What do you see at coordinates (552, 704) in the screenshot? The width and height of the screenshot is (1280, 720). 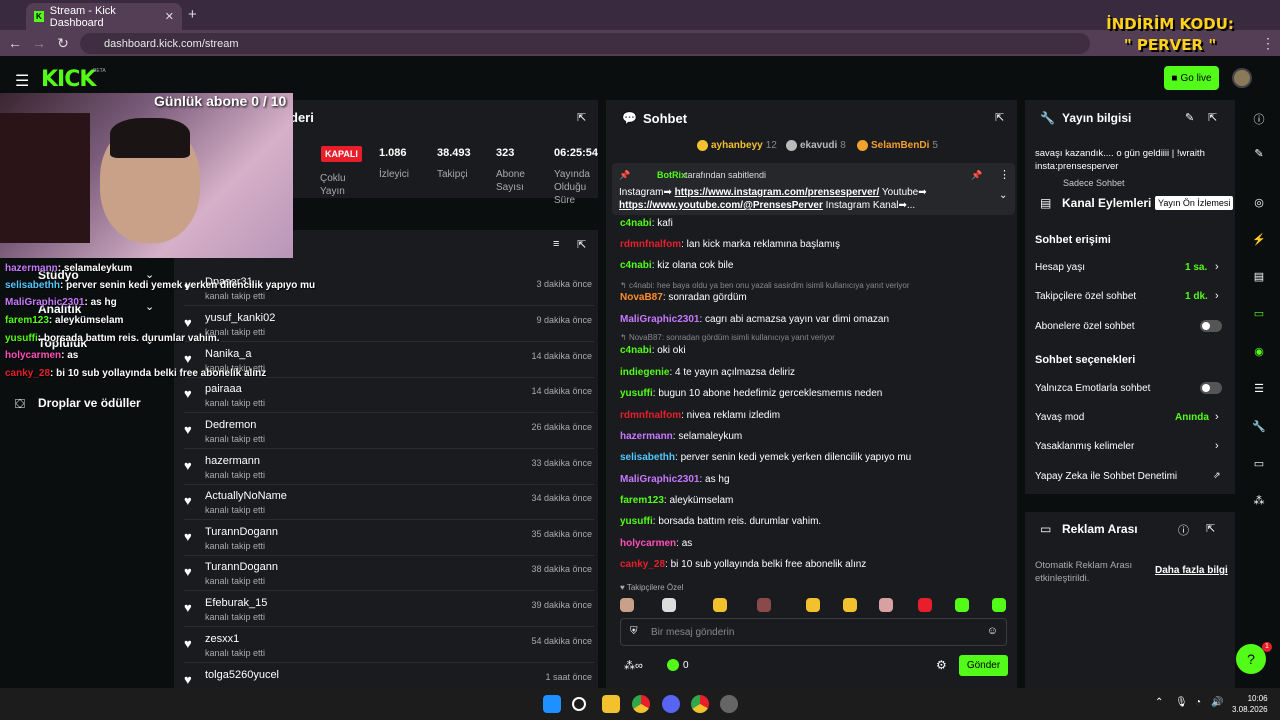 I see `windows-start-icon` at bounding box center [552, 704].